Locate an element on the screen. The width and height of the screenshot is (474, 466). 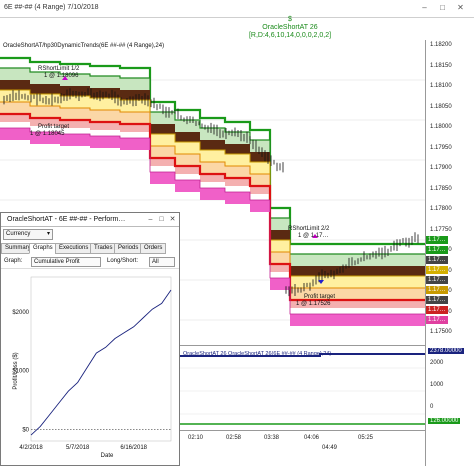
profit-chart-grid is located at coordinates (101, 359).